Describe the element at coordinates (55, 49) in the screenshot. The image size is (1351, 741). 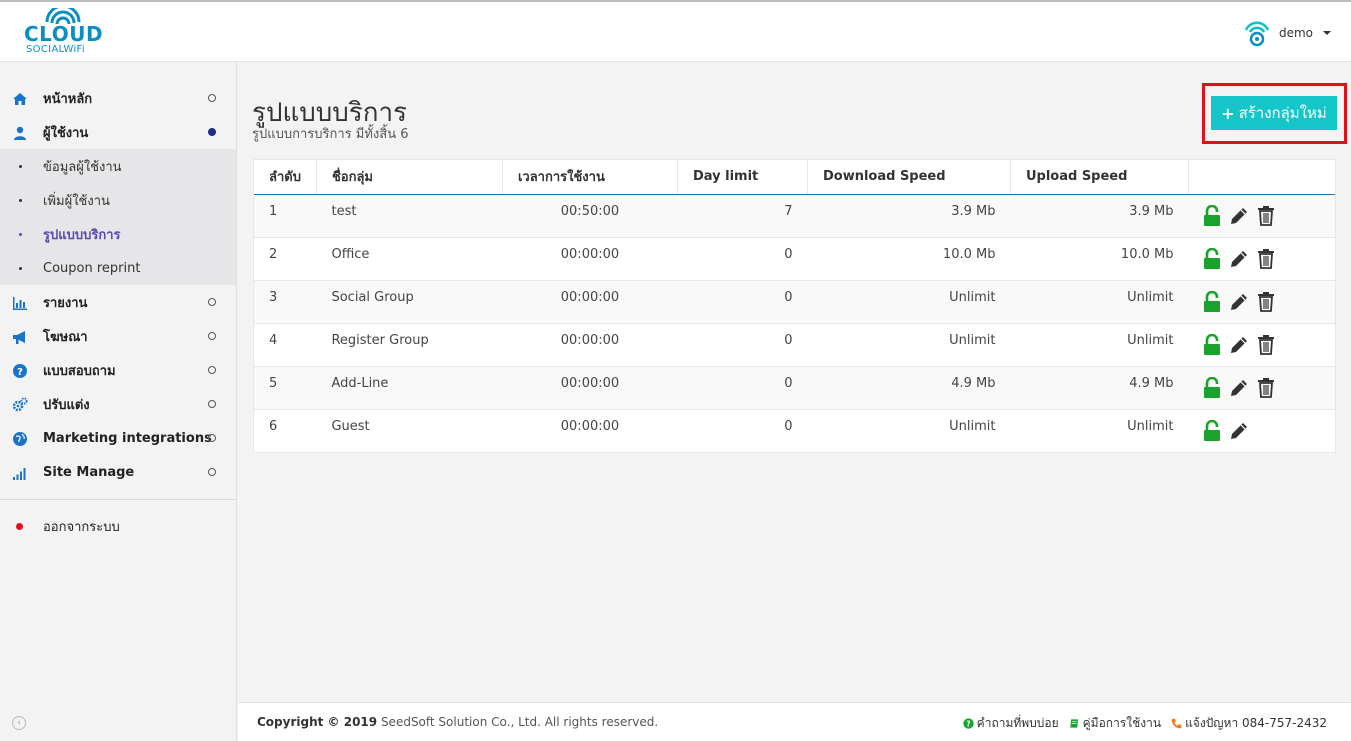
I see `logo-sub-text: SOCIALWiFi` at that location.